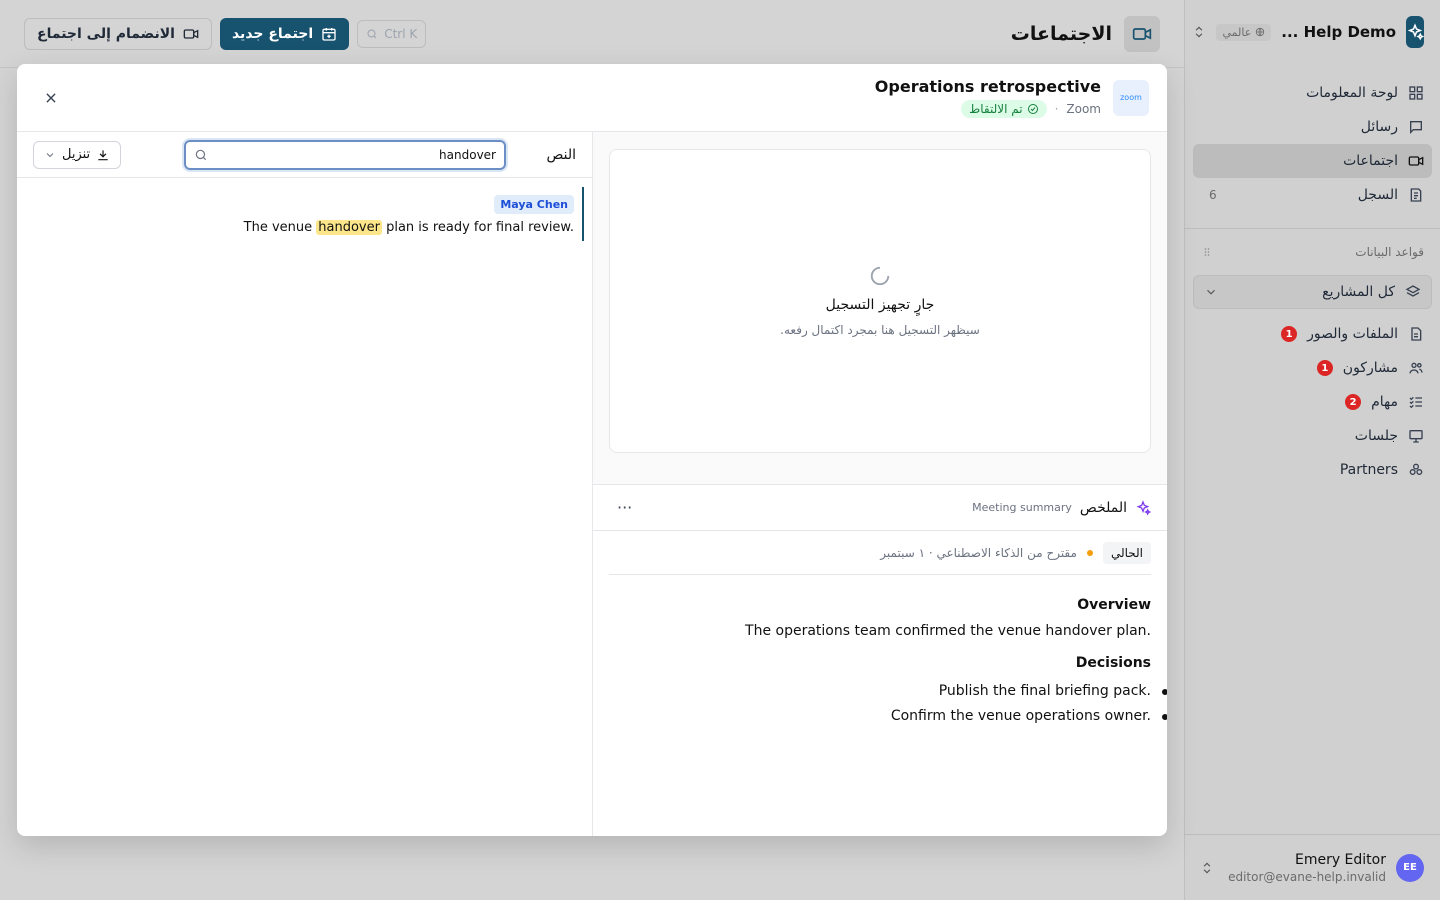  I want to click on segment-text-before: The venue, so click(280, 227).